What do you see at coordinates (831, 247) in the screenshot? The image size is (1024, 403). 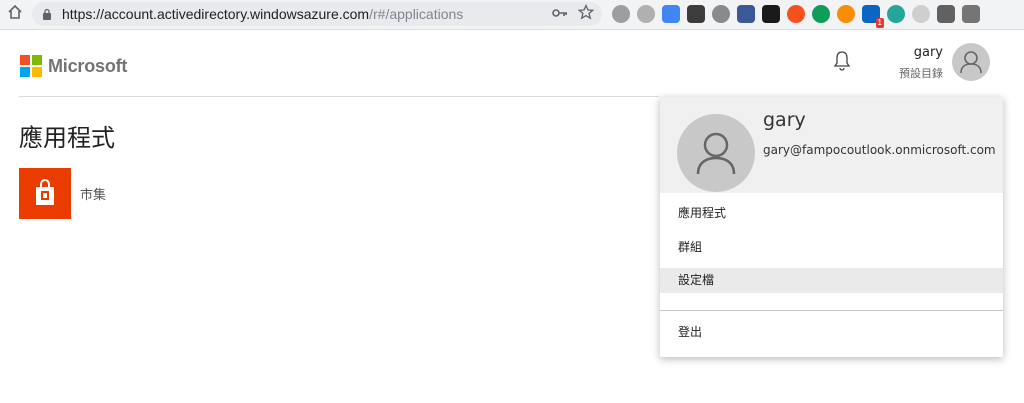 I see `menu-item-groups: 群組` at bounding box center [831, 247].